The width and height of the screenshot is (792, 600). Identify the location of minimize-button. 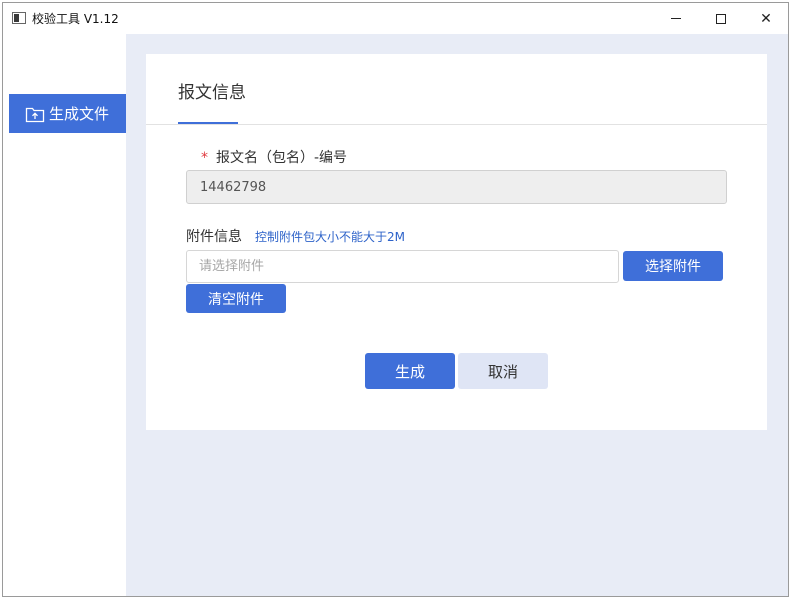
(676, 18).